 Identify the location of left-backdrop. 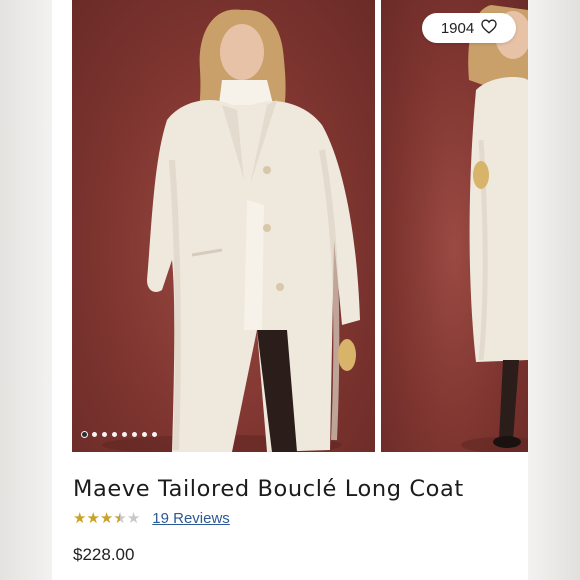
(26, 290).